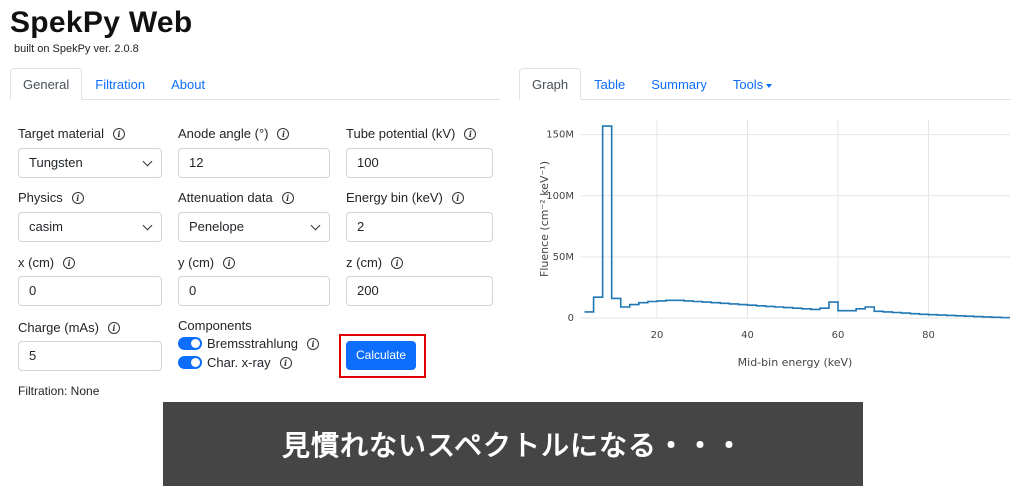  I want to click on bremsstrahlung-toggle, so click(190, 343).